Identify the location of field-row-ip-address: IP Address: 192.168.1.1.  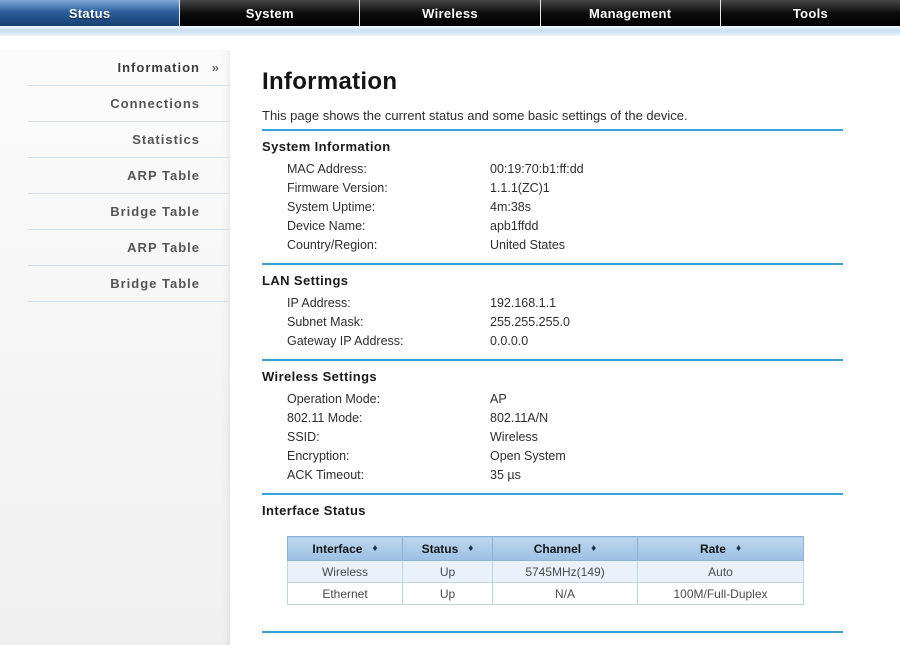
(565, 303).